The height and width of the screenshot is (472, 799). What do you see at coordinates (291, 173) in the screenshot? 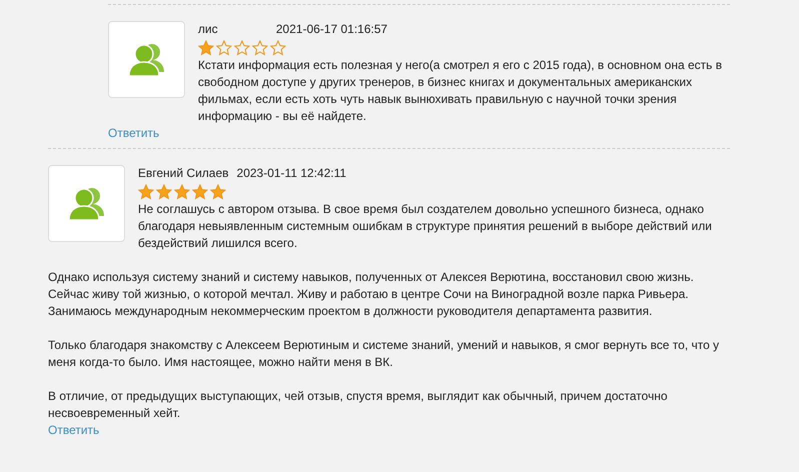
I see `comment-date: 2023-01-11 12:42:11` at bounding box center [291, 173].